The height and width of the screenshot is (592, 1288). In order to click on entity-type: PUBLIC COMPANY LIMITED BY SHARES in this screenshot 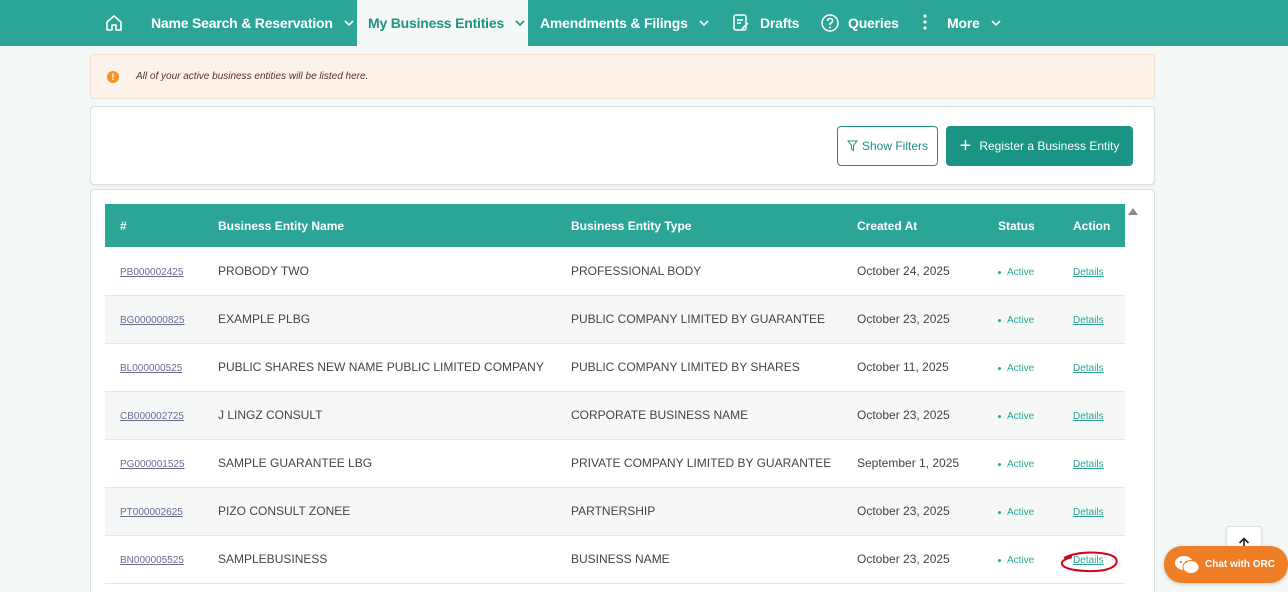, I will do `click(685, 367)`.